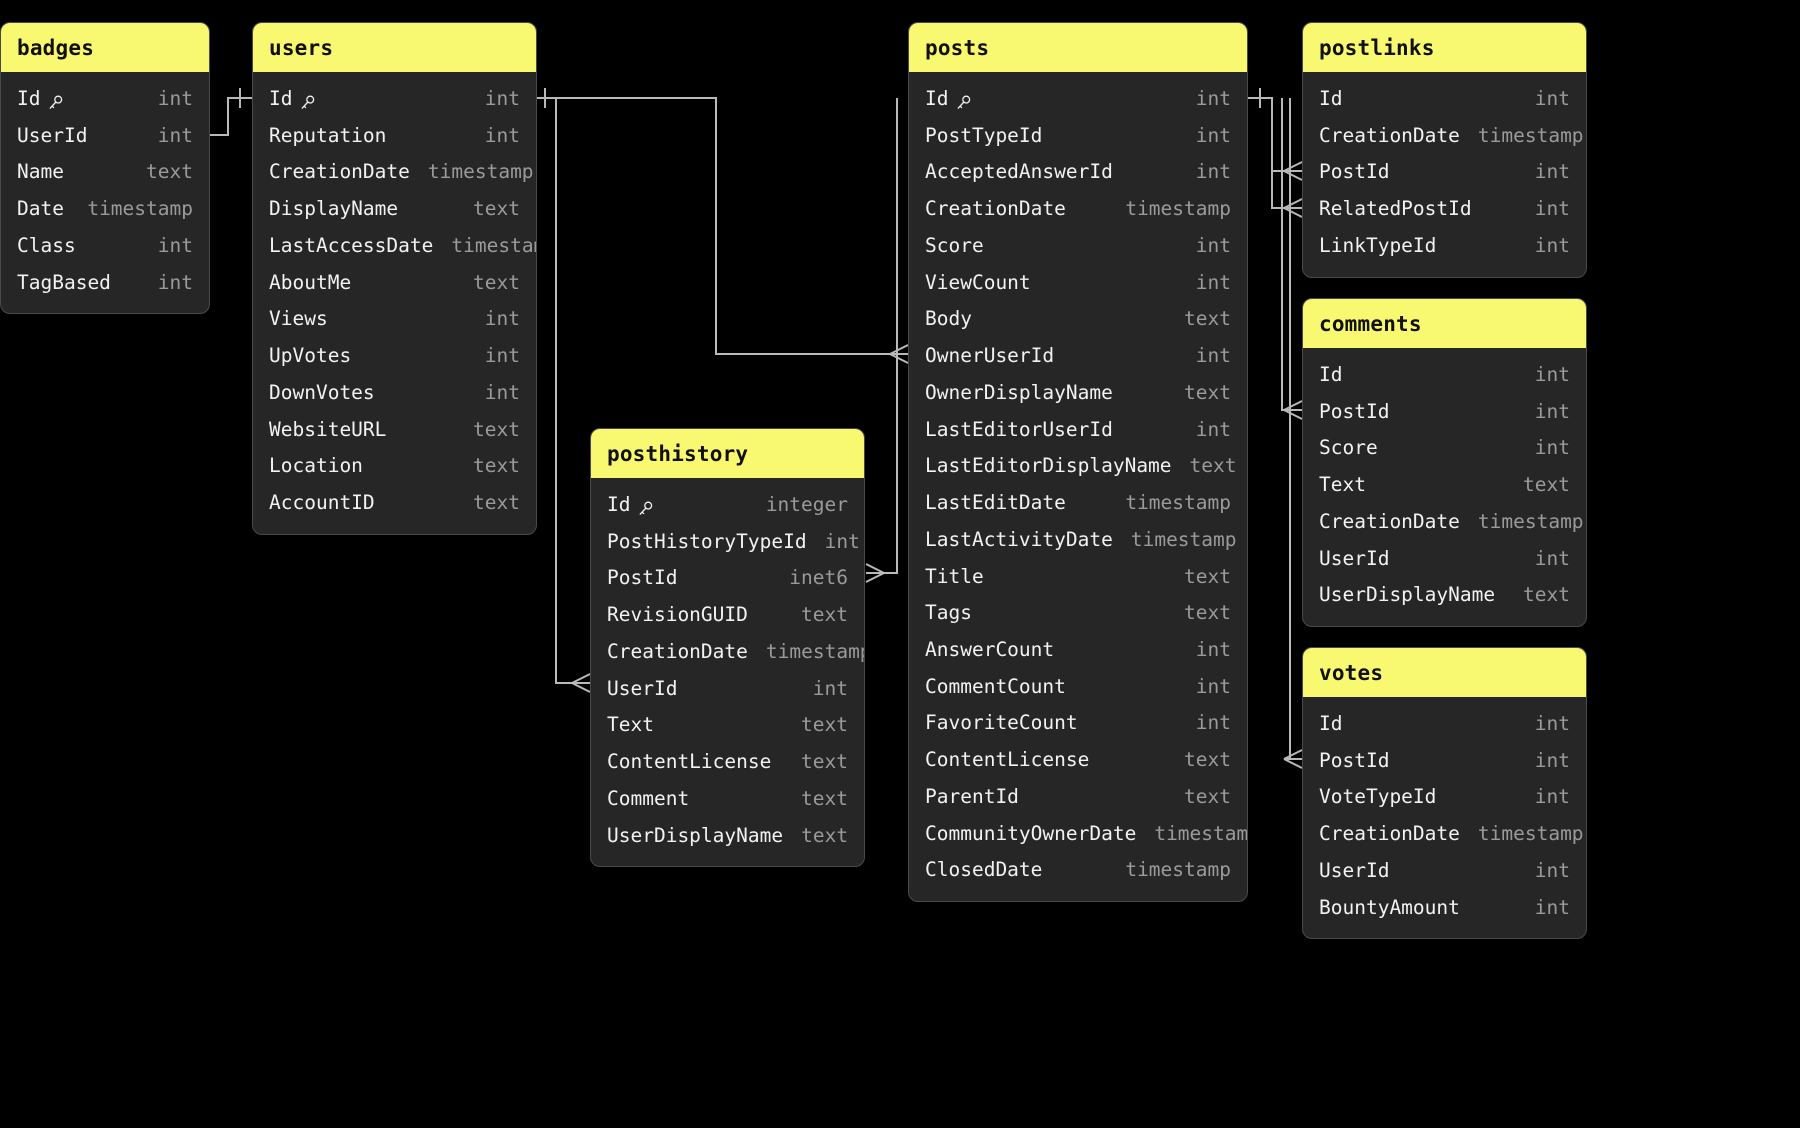 This screenshot has width=1800, height=1128. I want to click on field-row: Name text, so click(105, 172).